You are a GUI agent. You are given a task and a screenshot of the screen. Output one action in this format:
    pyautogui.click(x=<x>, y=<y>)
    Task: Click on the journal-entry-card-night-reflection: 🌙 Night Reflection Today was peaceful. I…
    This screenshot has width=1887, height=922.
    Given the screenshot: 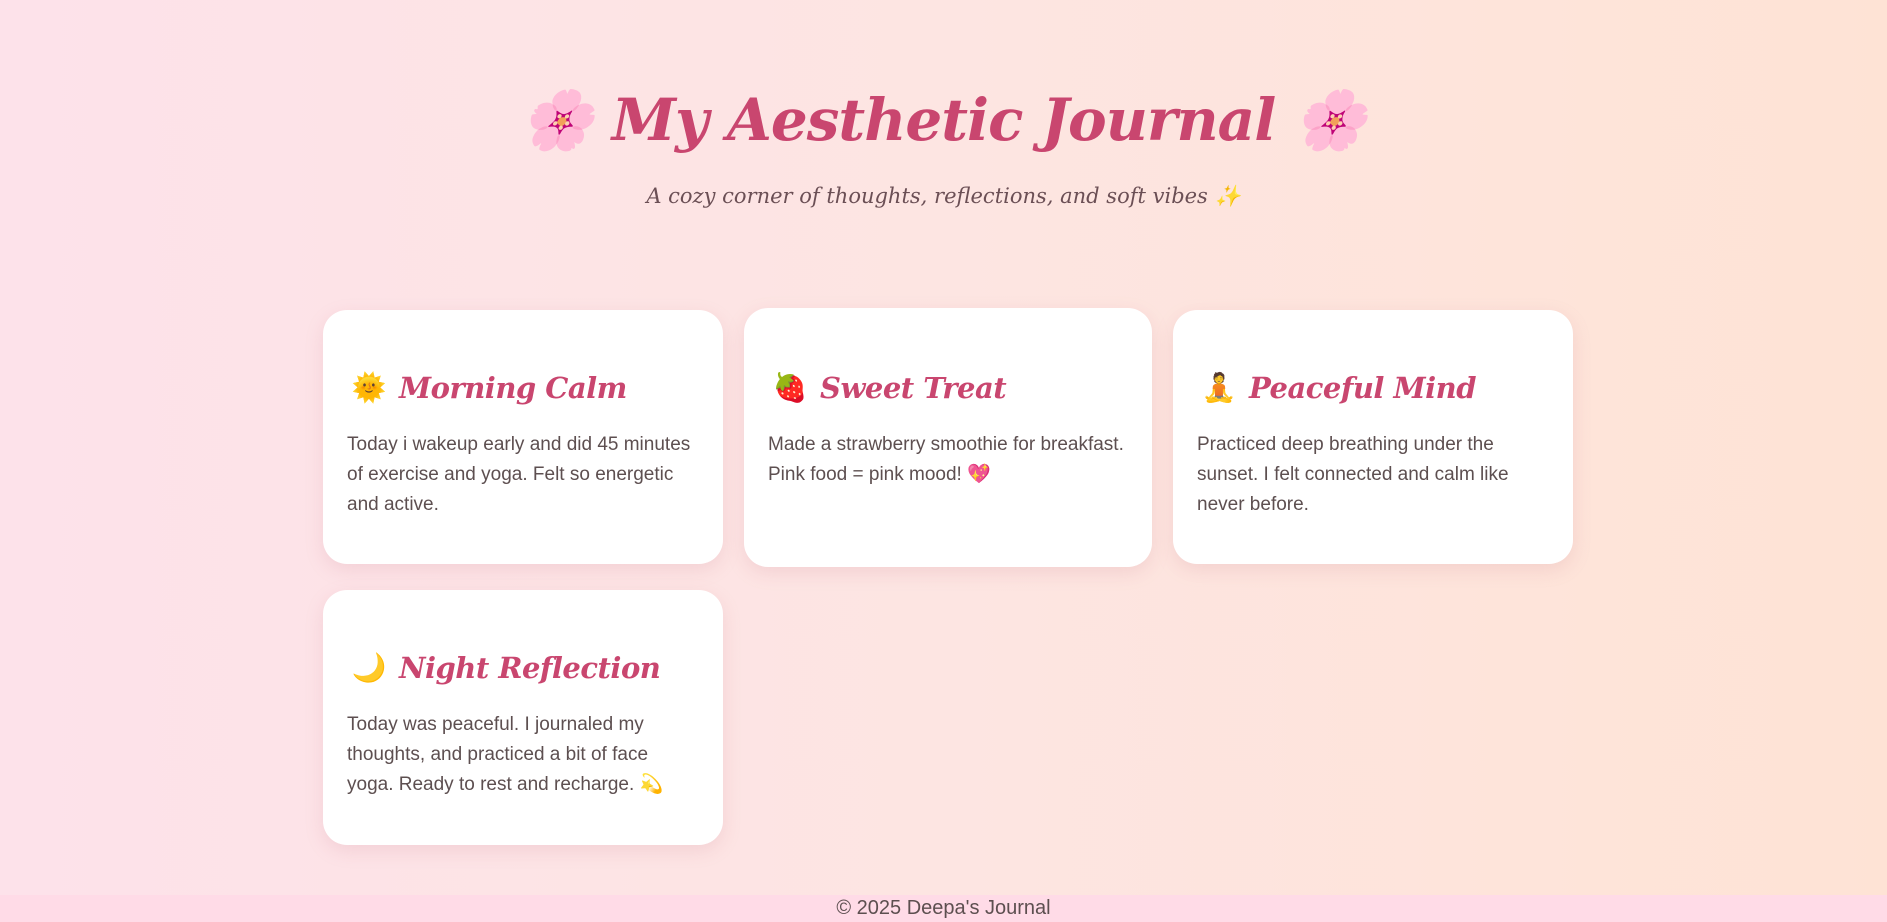 What is the action you would take?
    pyautogui.click(x=523, y=717)
    